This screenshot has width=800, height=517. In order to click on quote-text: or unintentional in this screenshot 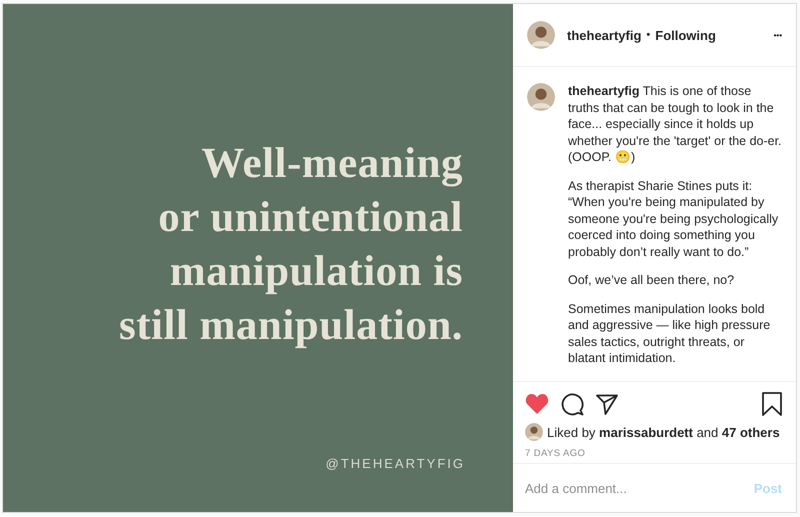, I will do `click(310, 218)`.